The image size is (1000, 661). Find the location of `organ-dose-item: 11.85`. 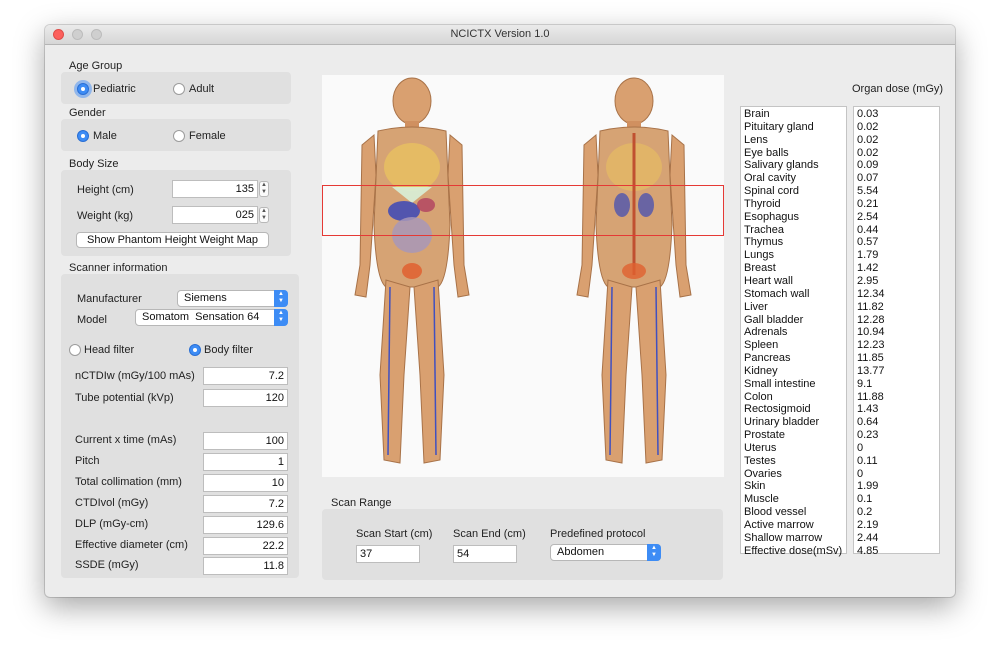

organ-dose-item: 11.85 is located at coordinates (896, 358).